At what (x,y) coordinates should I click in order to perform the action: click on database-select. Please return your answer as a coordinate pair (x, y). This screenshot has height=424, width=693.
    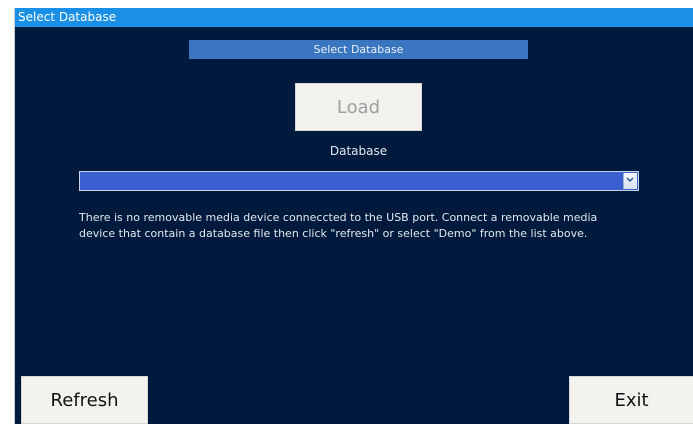
    Looking at the image, I should click on (359, 181).